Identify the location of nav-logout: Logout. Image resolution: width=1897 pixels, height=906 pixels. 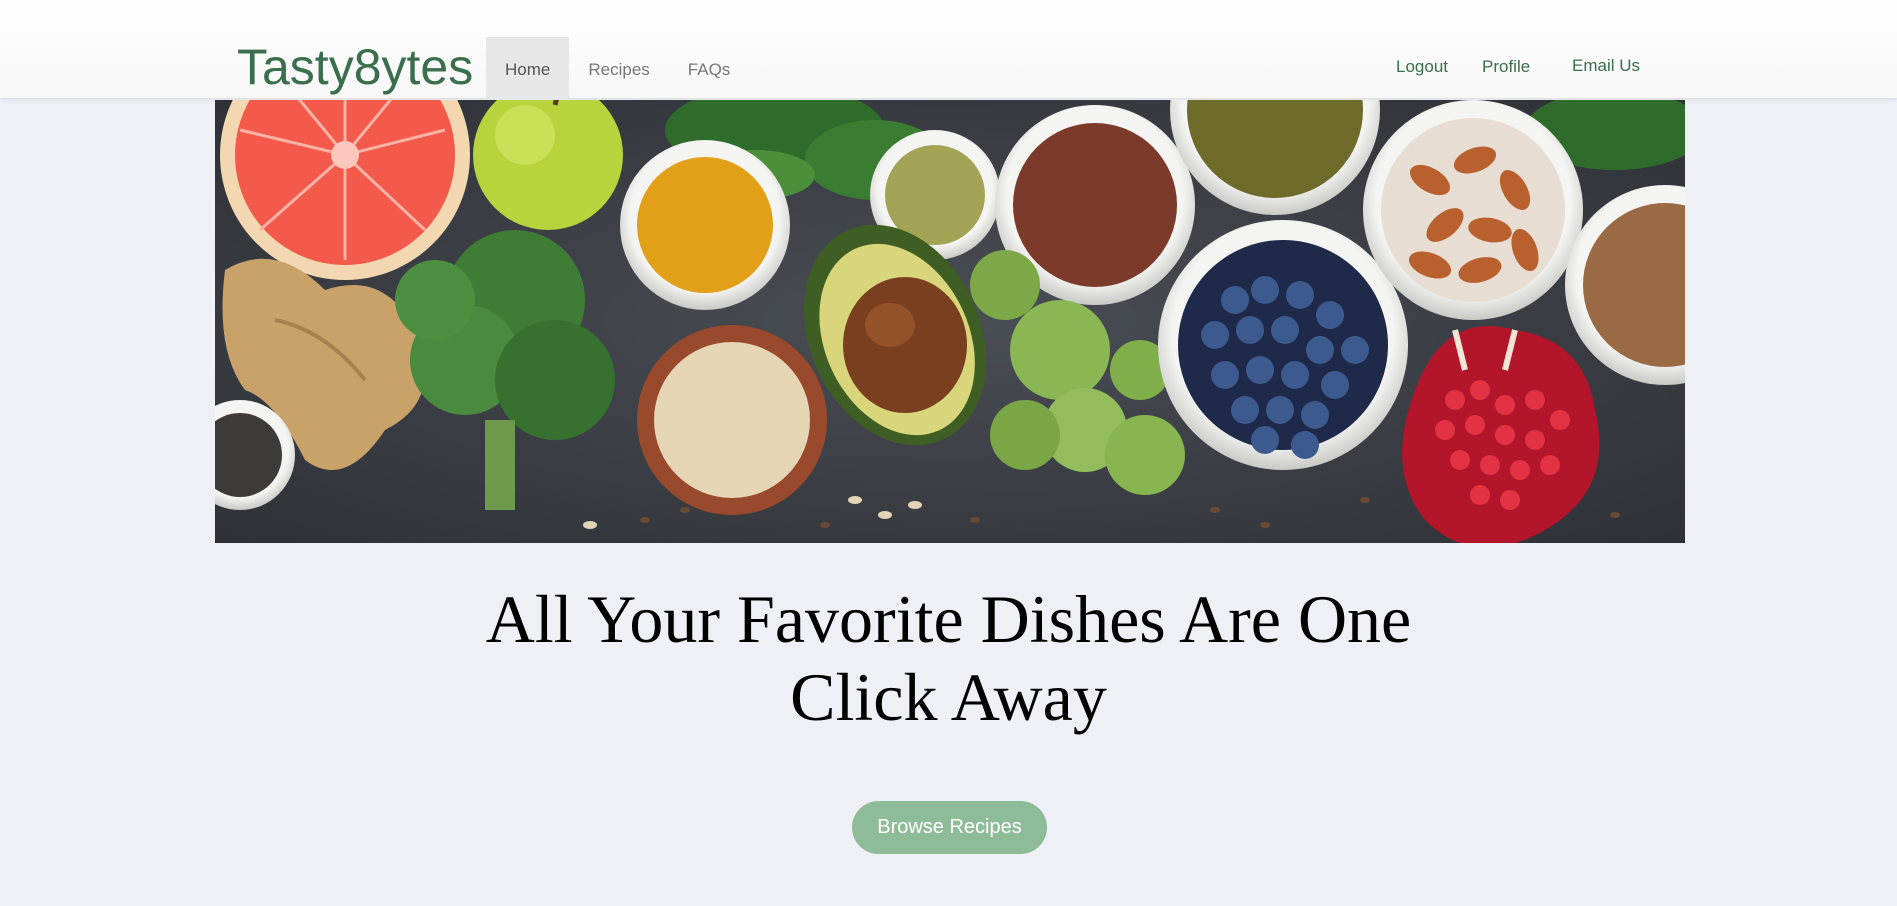
(1422, 67).